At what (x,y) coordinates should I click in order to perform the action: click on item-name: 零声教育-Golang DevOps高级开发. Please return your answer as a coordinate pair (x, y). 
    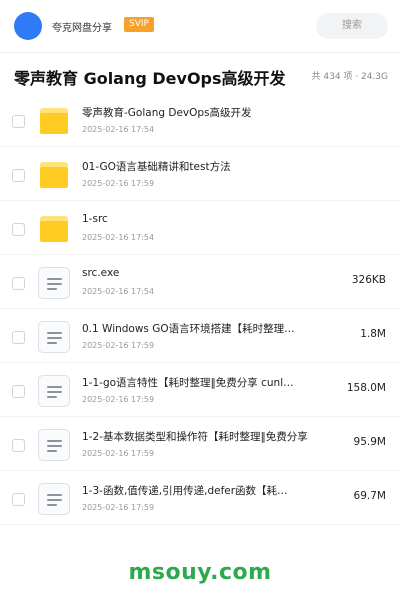
    Looking at the image, I should click on (167, 113).